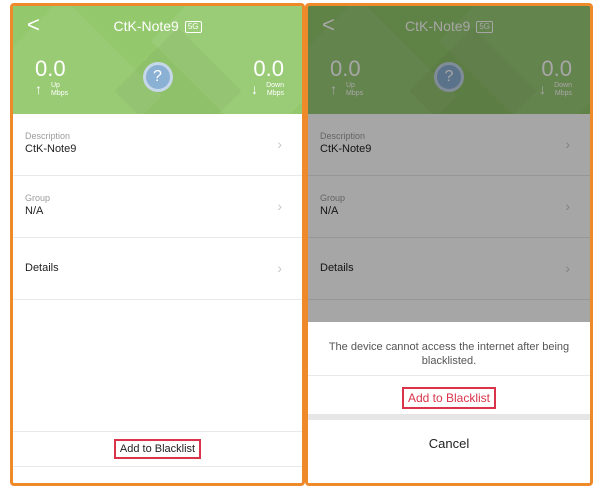 This screenshot has width=597, height=489. I want to click on upload-value: 0.0, so click(50, 68).